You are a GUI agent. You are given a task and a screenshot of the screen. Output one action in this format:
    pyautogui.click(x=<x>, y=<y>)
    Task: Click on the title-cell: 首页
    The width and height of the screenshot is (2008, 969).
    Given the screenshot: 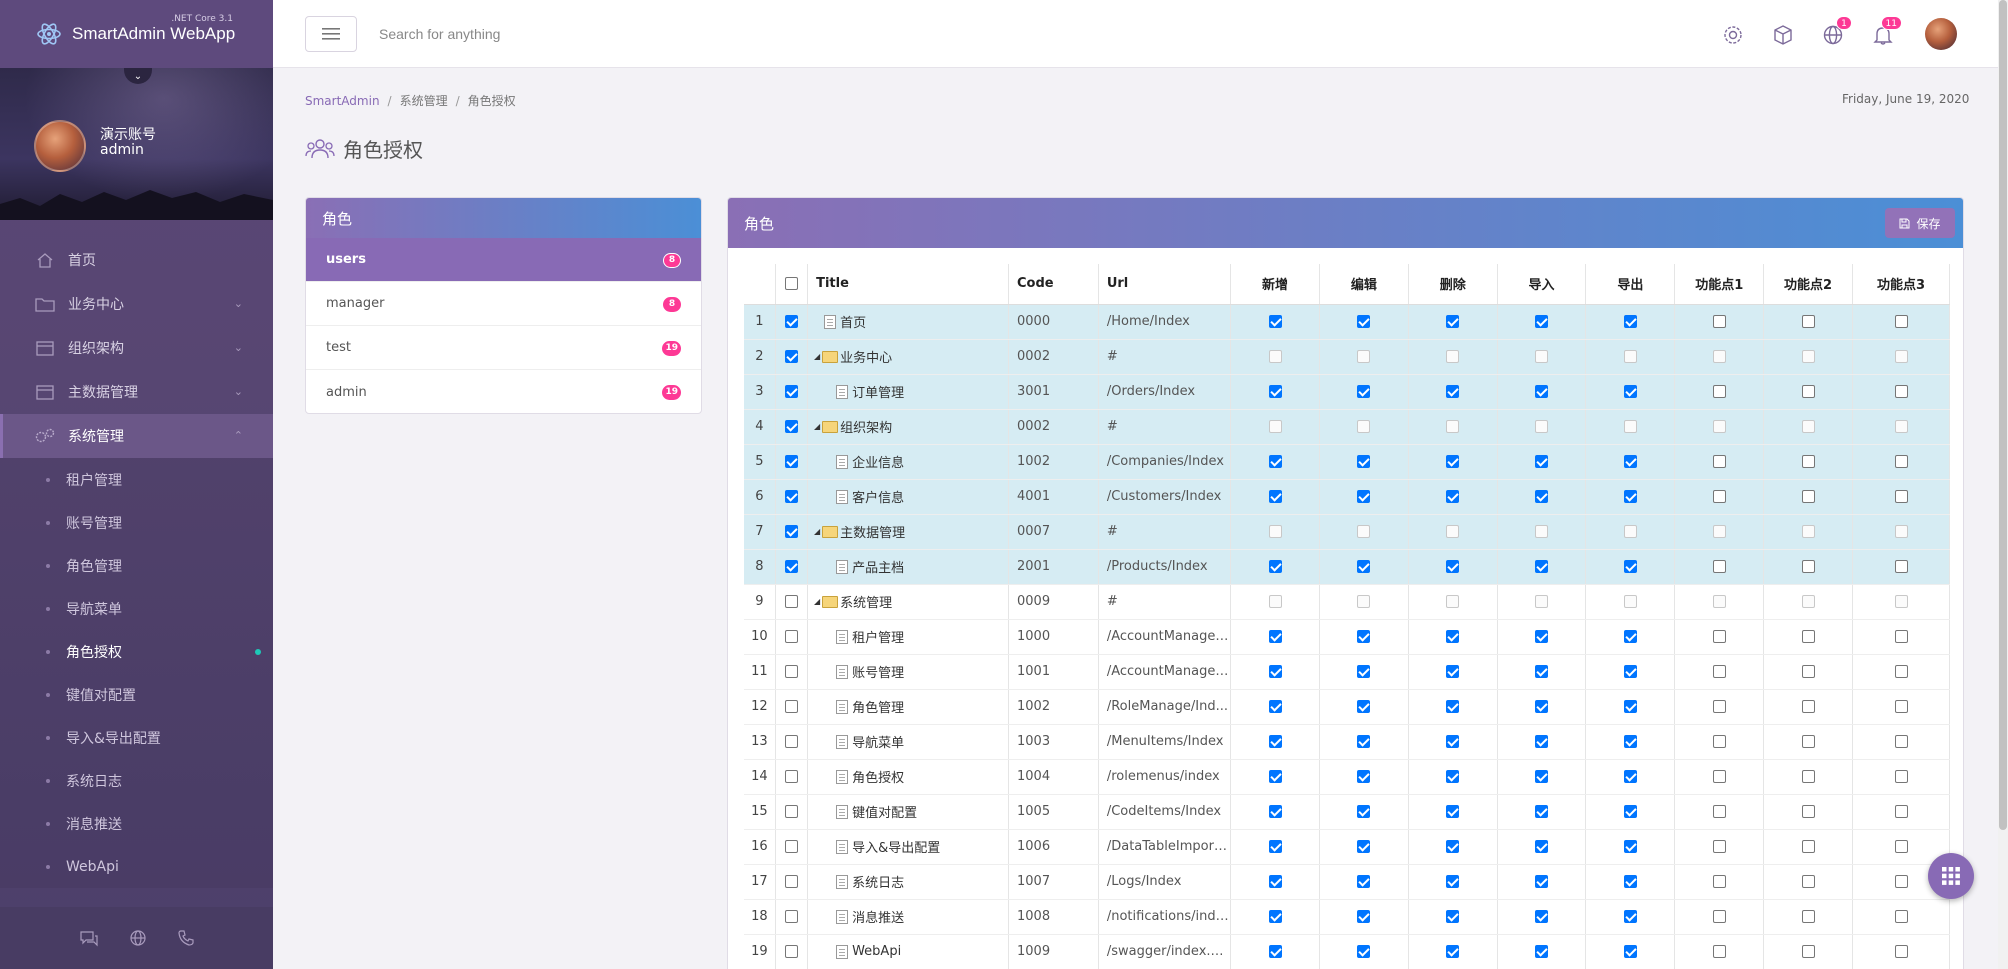 What is the action you would take?
    pyautogui.click(x=908, y=322)
    